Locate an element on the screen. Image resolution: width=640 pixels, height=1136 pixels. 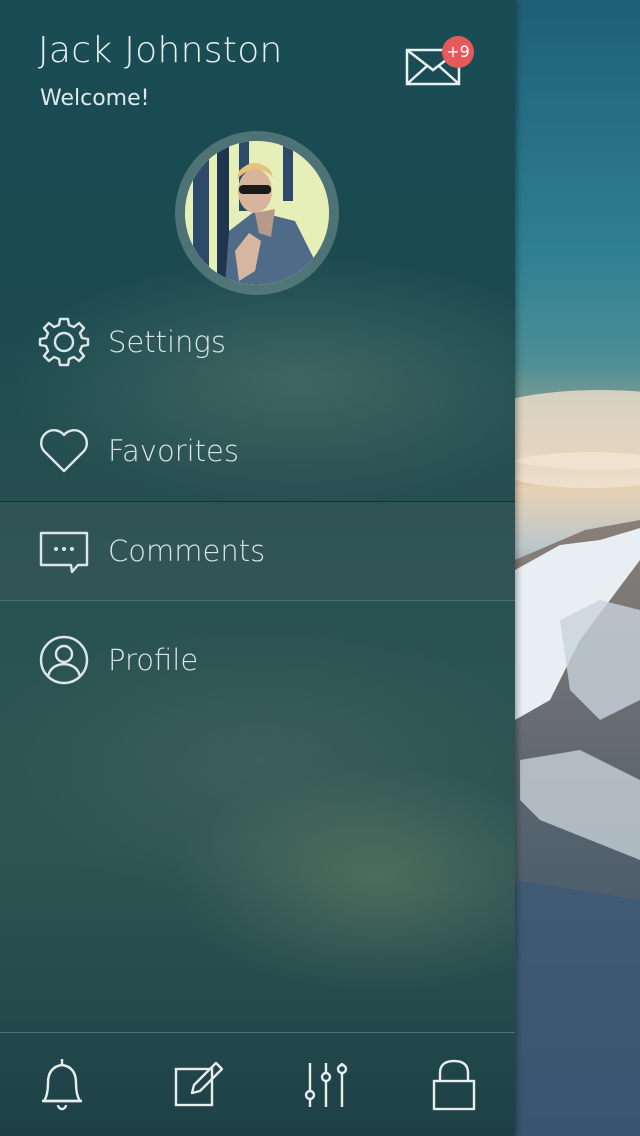
menu-label-settings: Settings is located at coordinates (167, 342).